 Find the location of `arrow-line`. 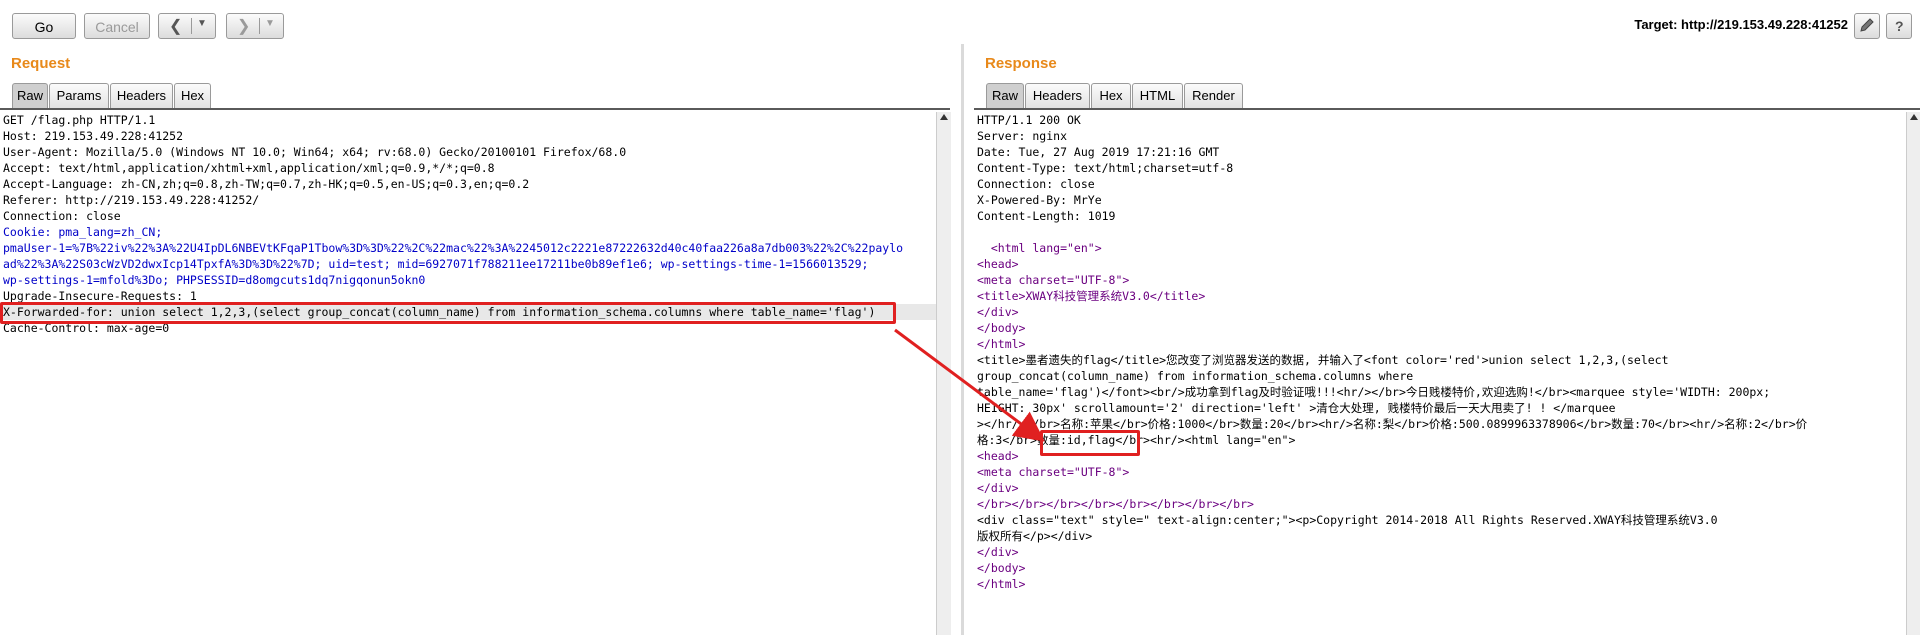

arrow-line is located at coordinates (969, 385).